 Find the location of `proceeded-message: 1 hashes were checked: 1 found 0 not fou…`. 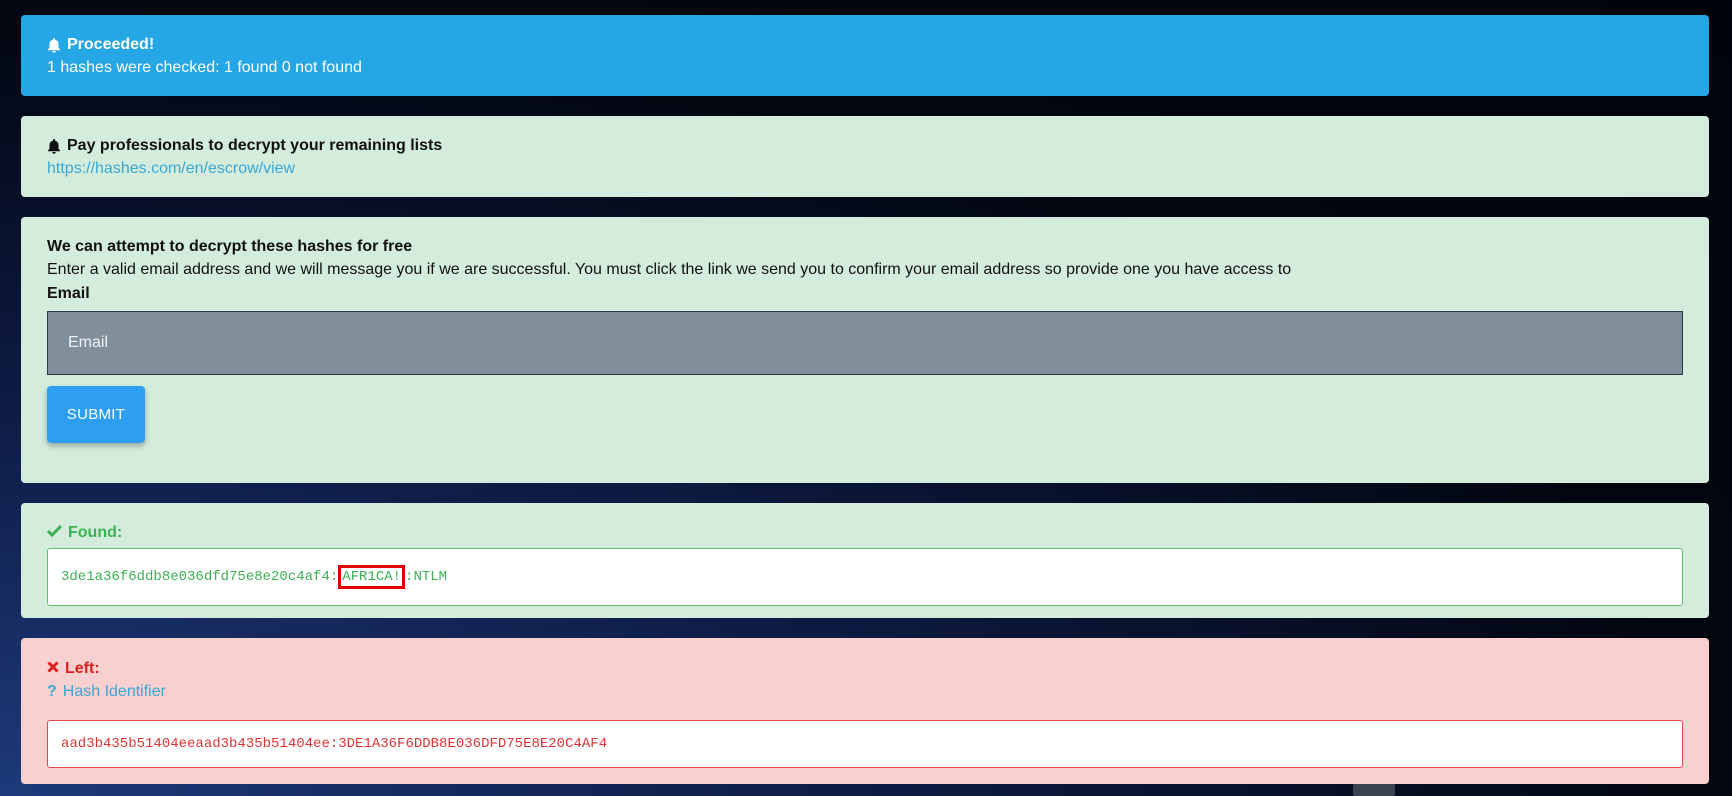

proceeded-message: 1 hashes were checked: 1 found 0 not fou… is located at coordinates (204, 67).